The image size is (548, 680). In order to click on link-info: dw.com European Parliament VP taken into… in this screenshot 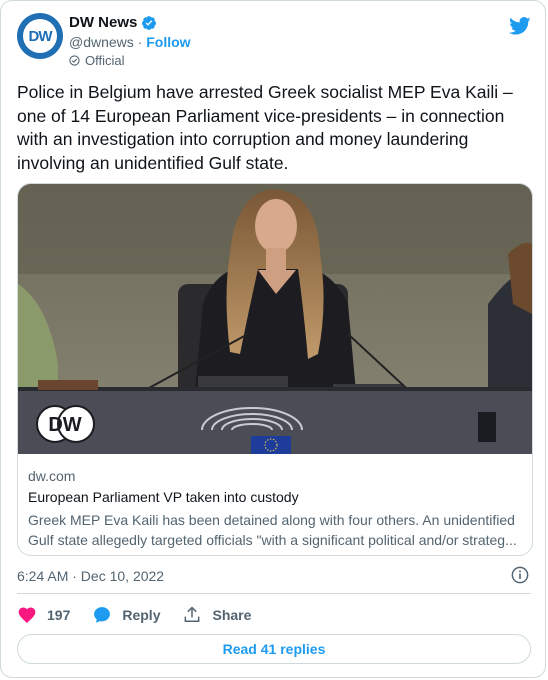, I will do `click(275, 504)`.